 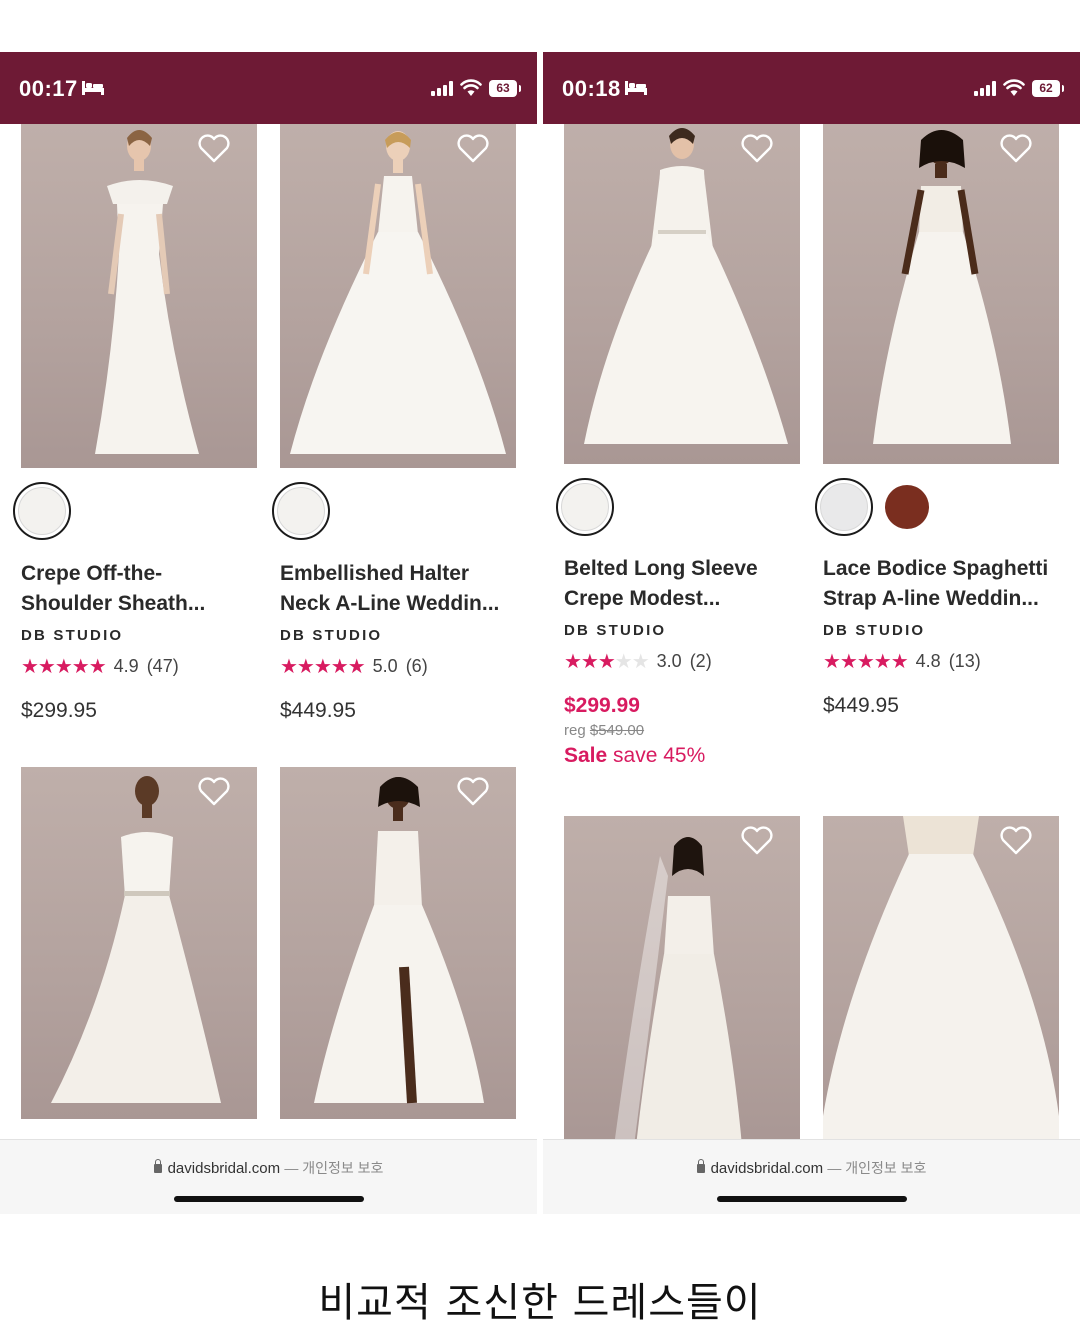 What do you see at coordinates (669, 661) in the screenshot?
I see `rating-value: 3.0` at bounding box center [669, 661].